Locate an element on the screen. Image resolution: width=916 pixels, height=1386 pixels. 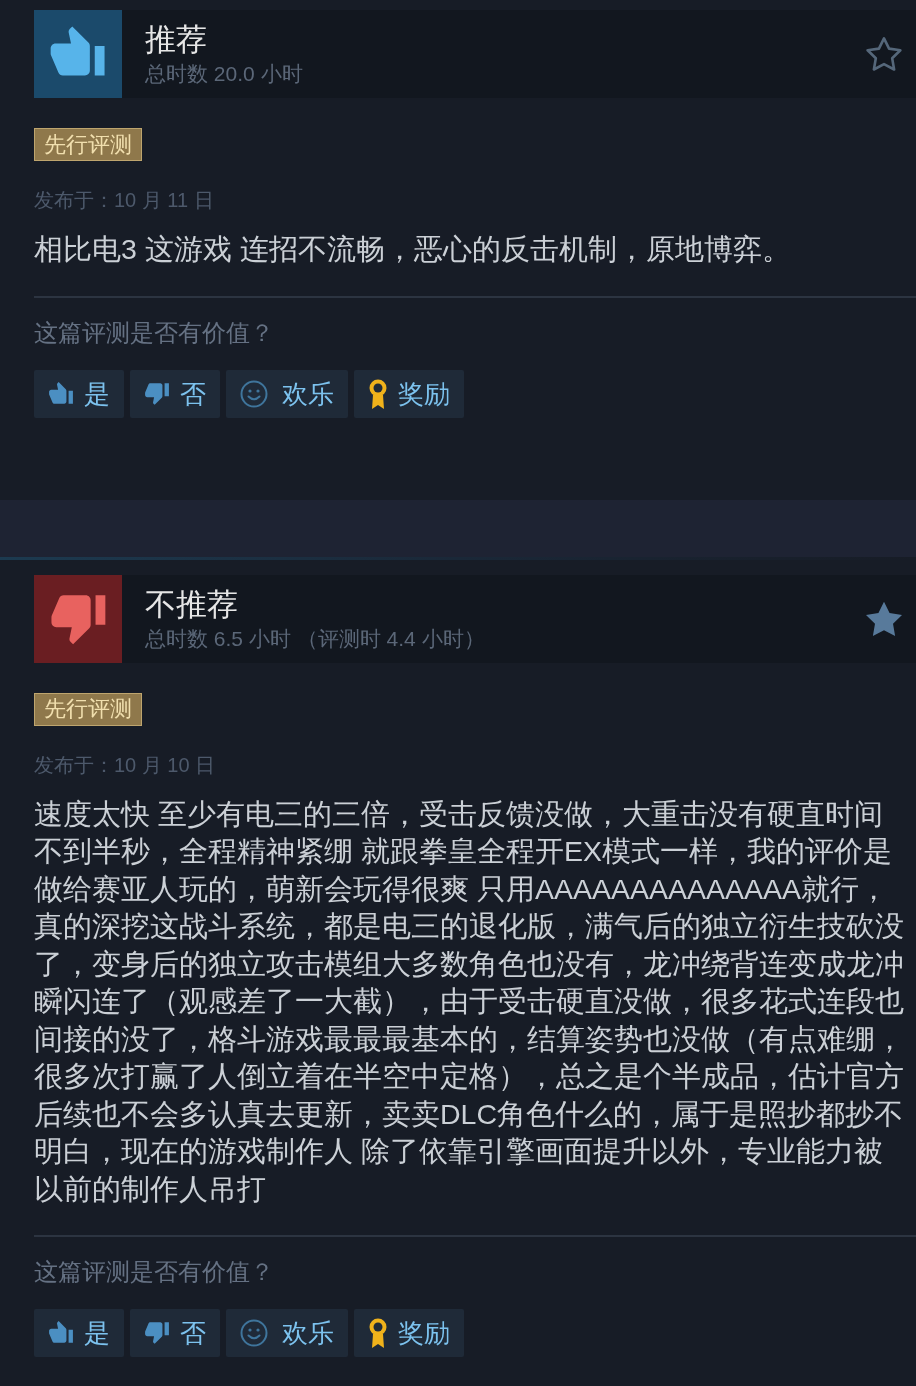
review-verdict: 推荐 is located at coordinates (176, 40).